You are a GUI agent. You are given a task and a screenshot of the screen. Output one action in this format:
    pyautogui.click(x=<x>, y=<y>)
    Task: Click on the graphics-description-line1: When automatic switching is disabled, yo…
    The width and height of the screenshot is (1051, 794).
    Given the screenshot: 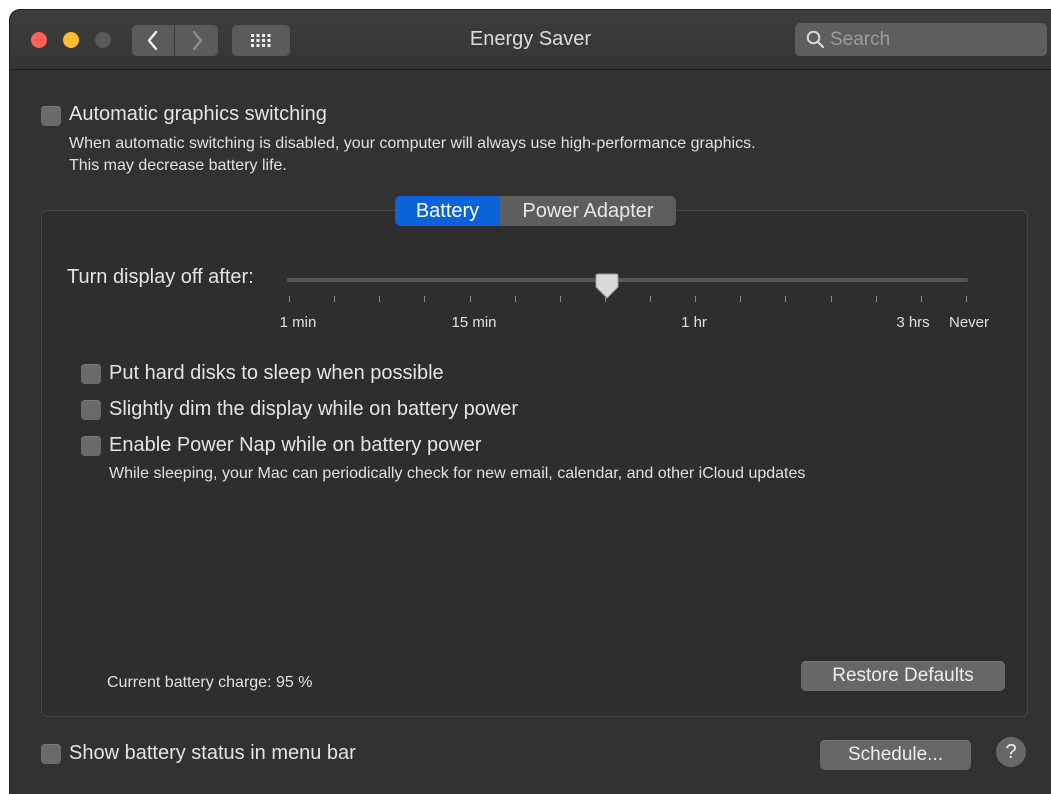 What is the action you would take?
    pyautogui.click(x=412, y=143)
    